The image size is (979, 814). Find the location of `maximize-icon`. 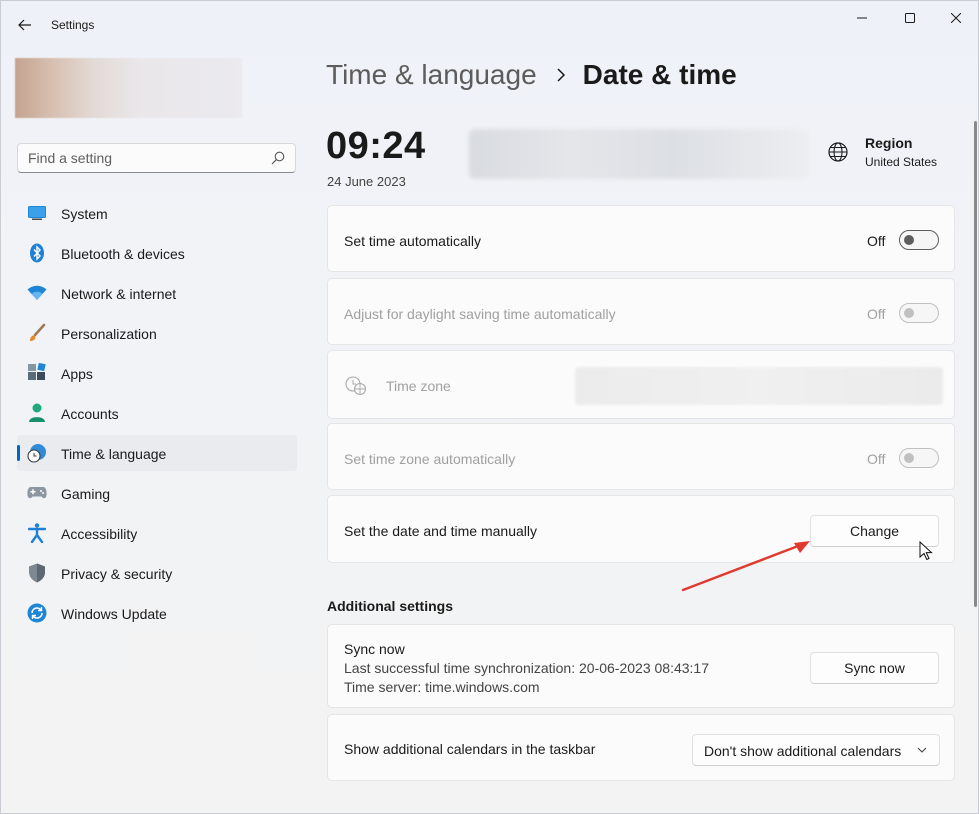

maximize-icon is located at coordinates (910, 18).